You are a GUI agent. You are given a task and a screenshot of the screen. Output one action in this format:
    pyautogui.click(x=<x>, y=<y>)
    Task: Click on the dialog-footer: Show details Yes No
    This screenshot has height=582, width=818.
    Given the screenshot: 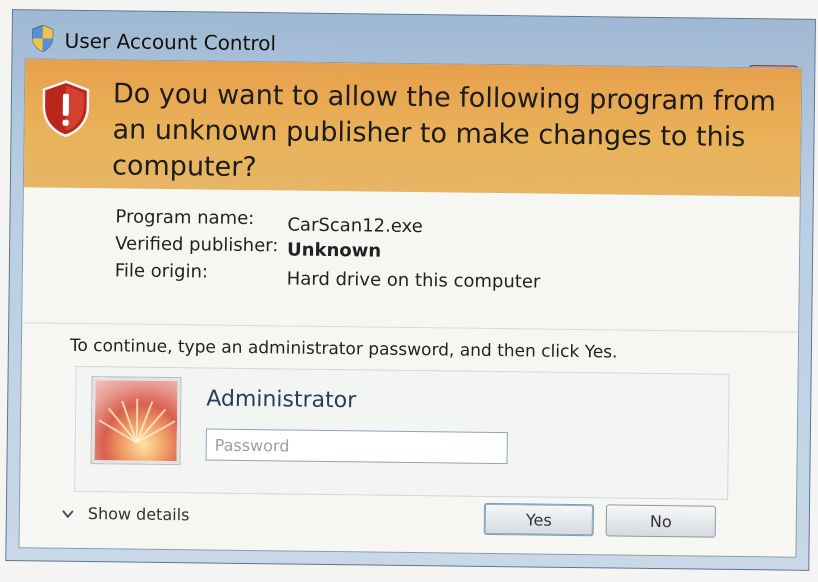 What is the action you would take?
    pyautogui.click(x=407, y=522)
    